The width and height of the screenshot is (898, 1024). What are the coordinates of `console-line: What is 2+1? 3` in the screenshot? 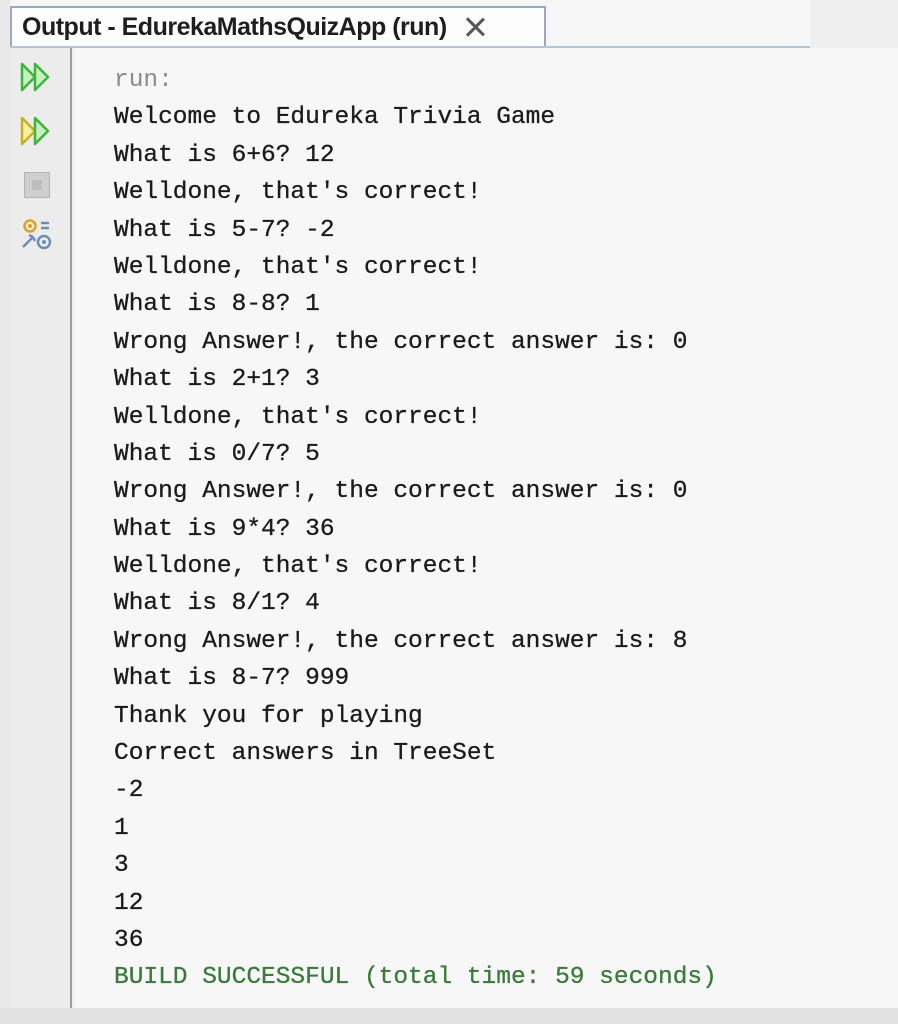 It's located at (217, 380).